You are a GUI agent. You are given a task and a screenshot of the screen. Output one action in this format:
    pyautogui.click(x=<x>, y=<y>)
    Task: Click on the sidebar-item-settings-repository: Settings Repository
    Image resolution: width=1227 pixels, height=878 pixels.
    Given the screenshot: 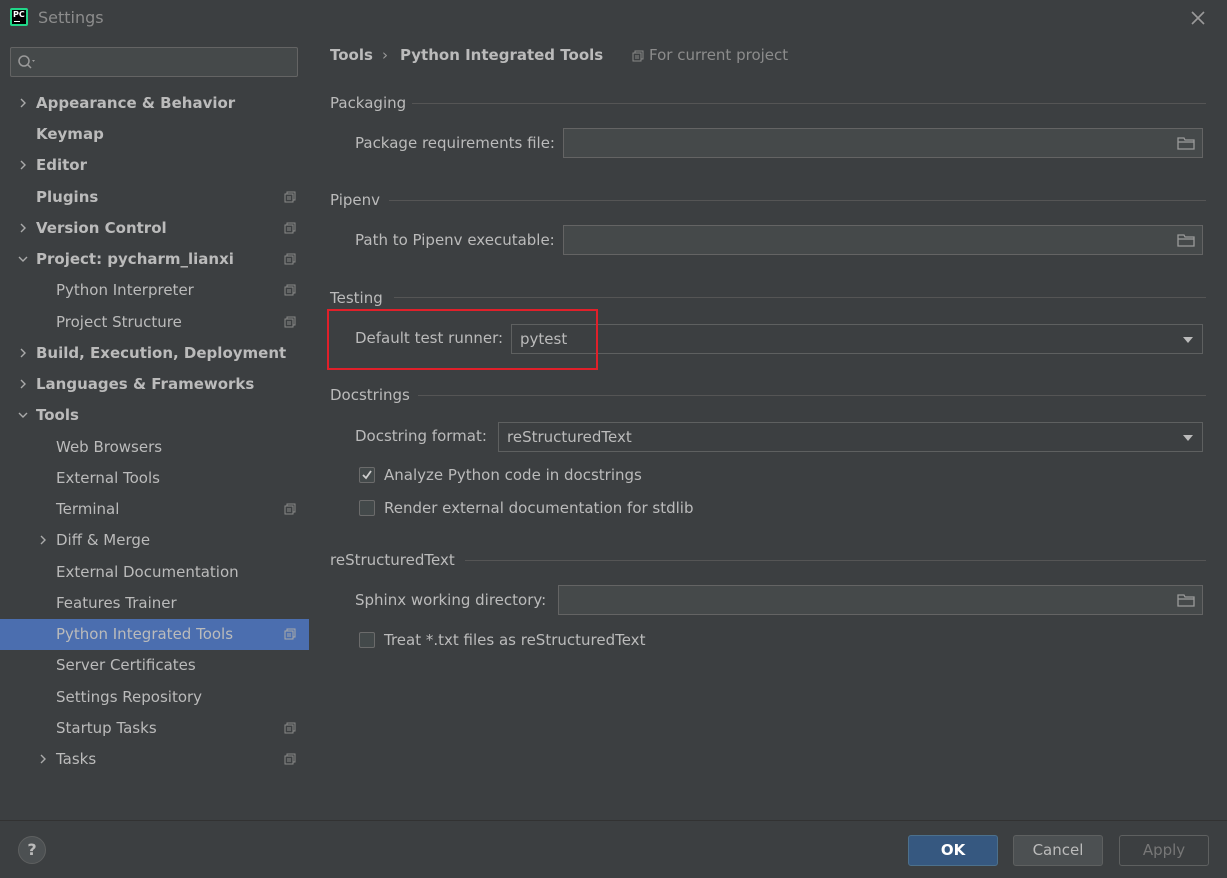 What is the action you would take?
    pyautogui.click(x=154, y=697)
    